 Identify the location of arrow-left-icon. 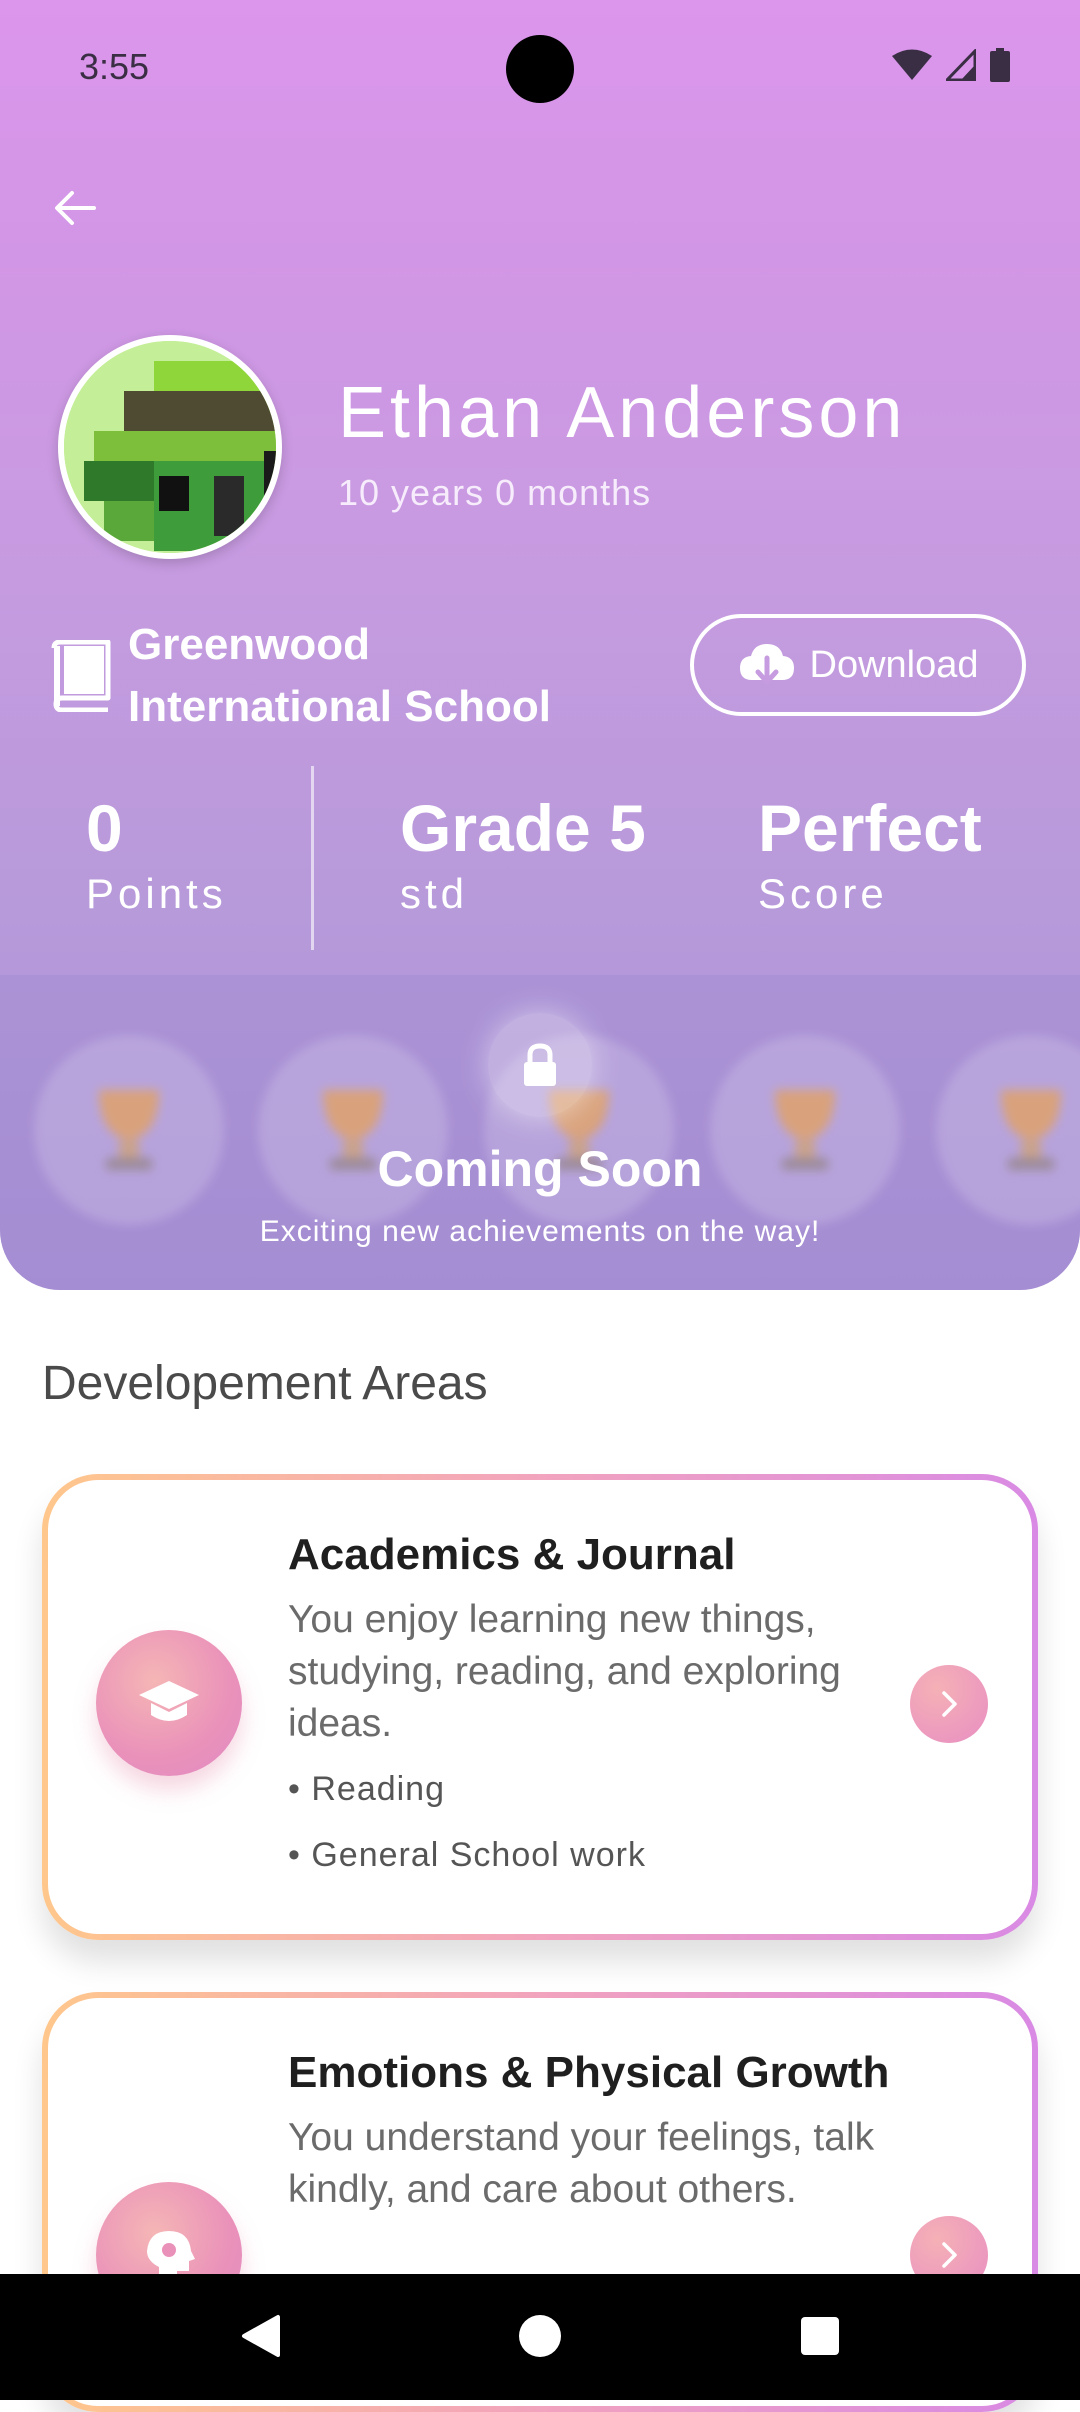
(75, 208).